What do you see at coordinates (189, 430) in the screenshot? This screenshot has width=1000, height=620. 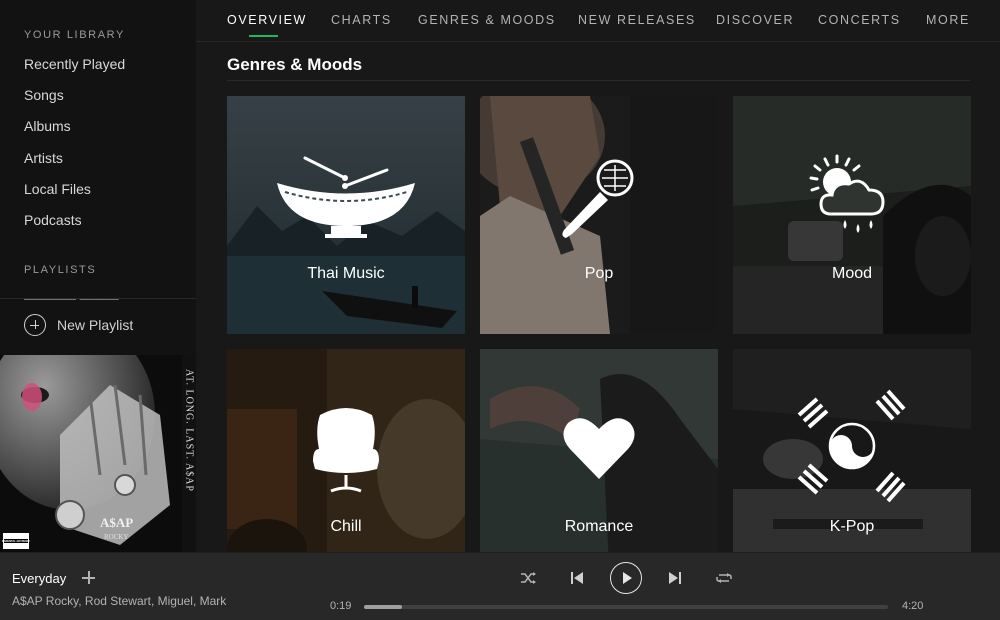 I see `album-side-text: AT. LONG. LAST. A$AP` at bounding box center [189, 430].